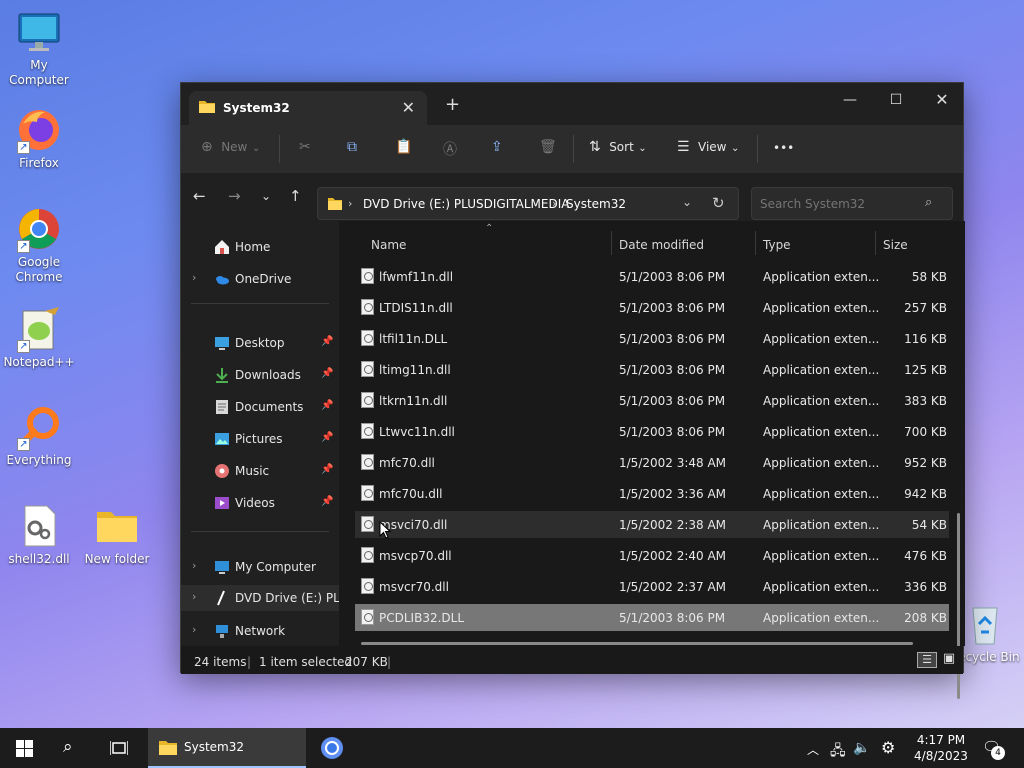 The height and width of the screenshot is (768, 1024). Describe the element at coordinates (687, 202) in the screenshot. I see `address-history-chevron-icon: ⌄` at that location.